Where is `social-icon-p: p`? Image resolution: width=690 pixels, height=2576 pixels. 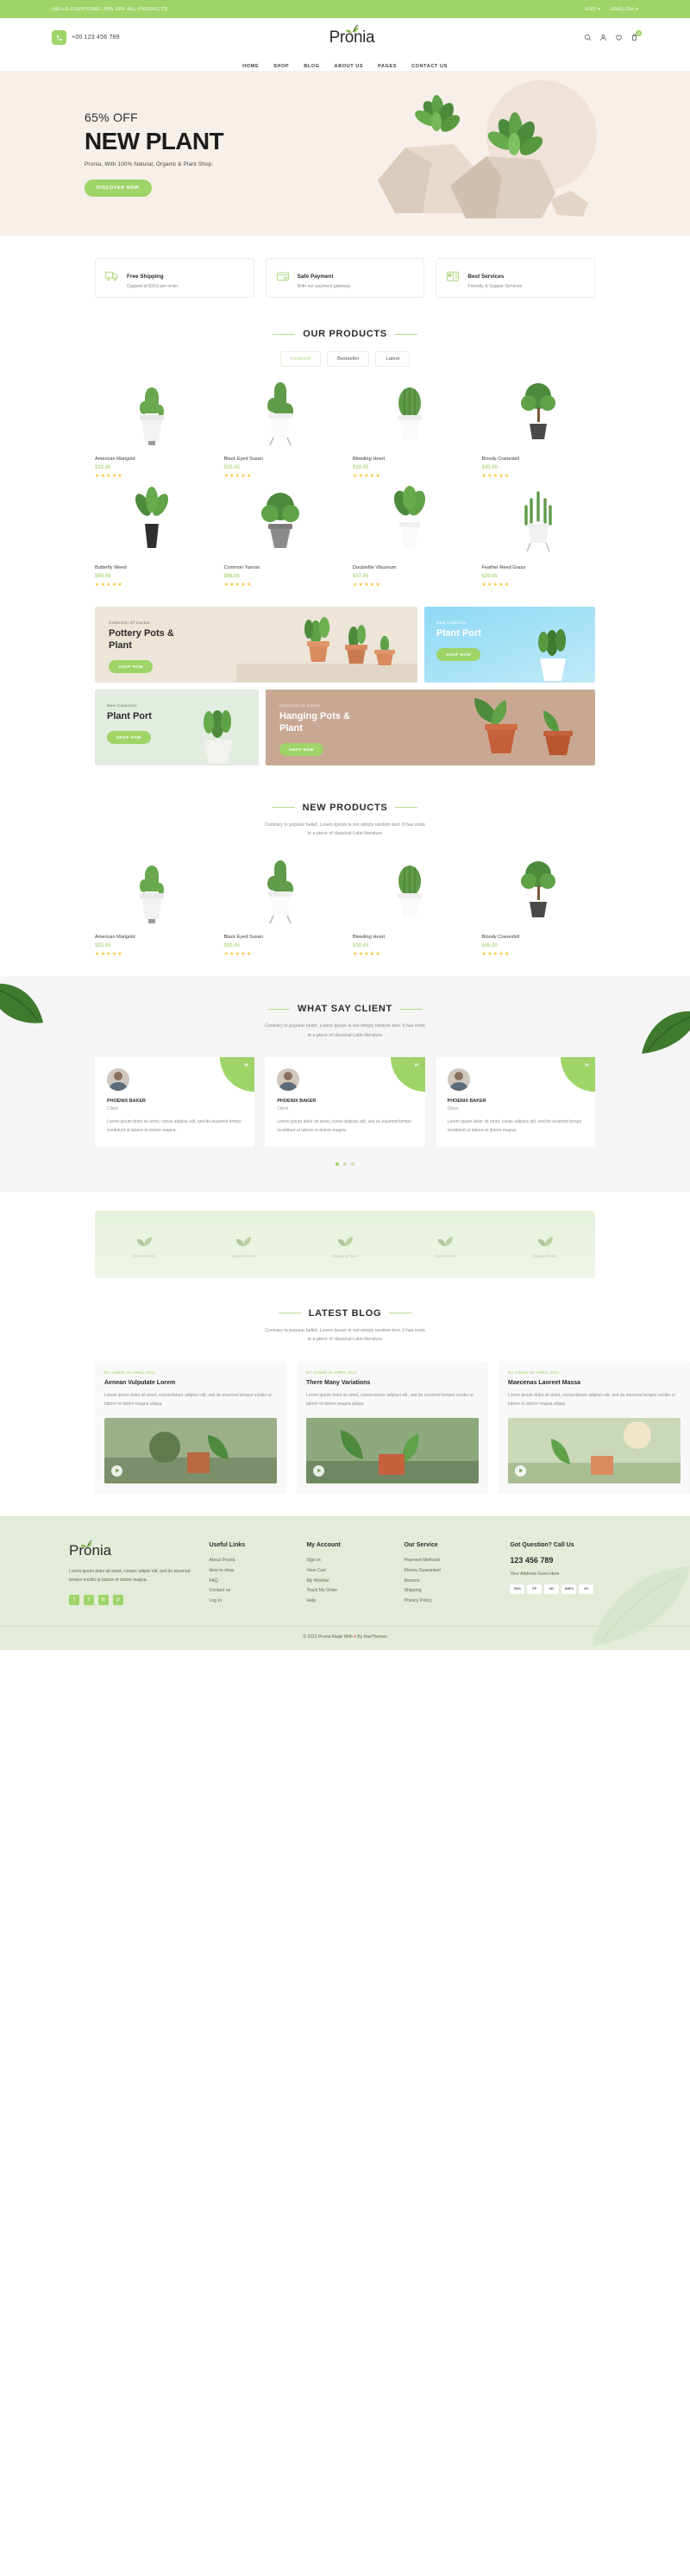 social-icon-p: p is located at coordinates (118, 1600).